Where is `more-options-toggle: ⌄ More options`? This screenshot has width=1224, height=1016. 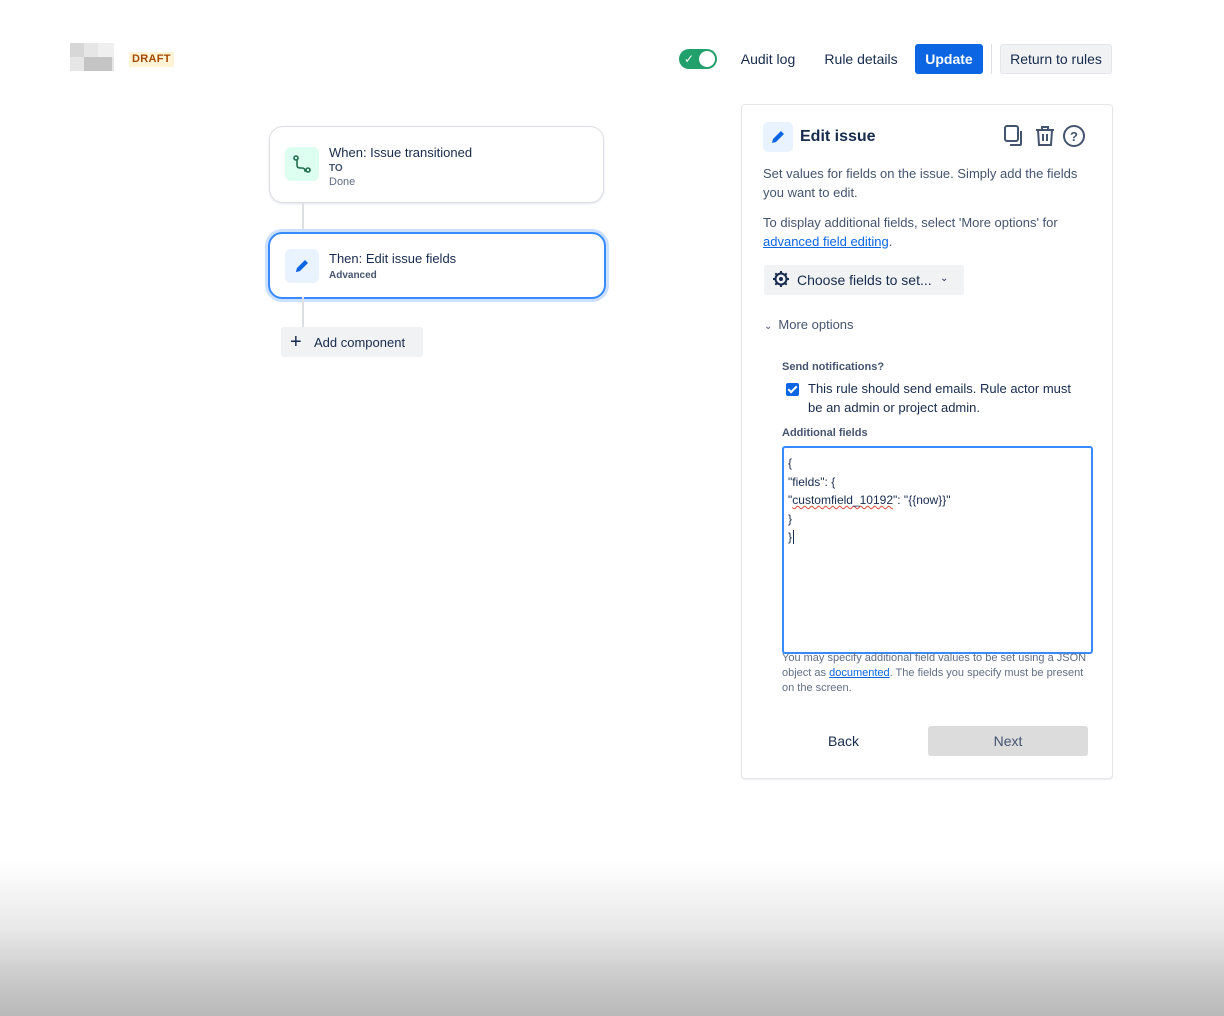
more-options-toggle: ⌄ More options is located at coordinates (809, 324).